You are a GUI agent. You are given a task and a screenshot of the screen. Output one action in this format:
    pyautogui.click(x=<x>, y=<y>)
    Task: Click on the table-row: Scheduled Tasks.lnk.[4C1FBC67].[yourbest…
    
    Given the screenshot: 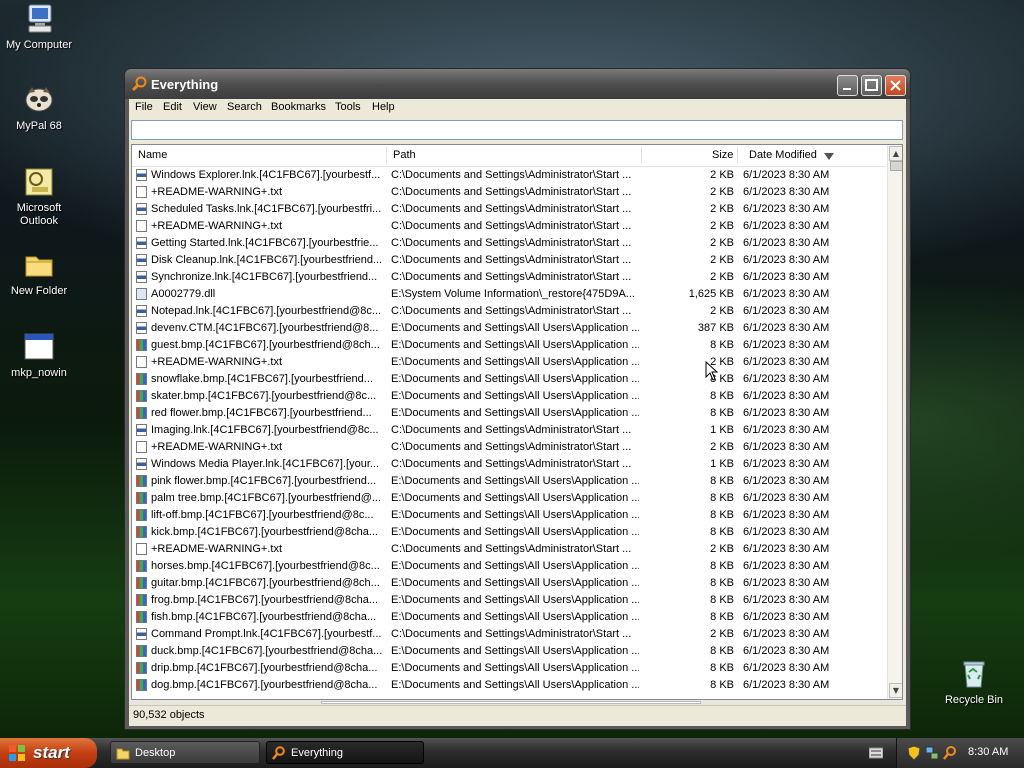 What is the action you would take?
    pyautogui.click(x=509, y=209)
    